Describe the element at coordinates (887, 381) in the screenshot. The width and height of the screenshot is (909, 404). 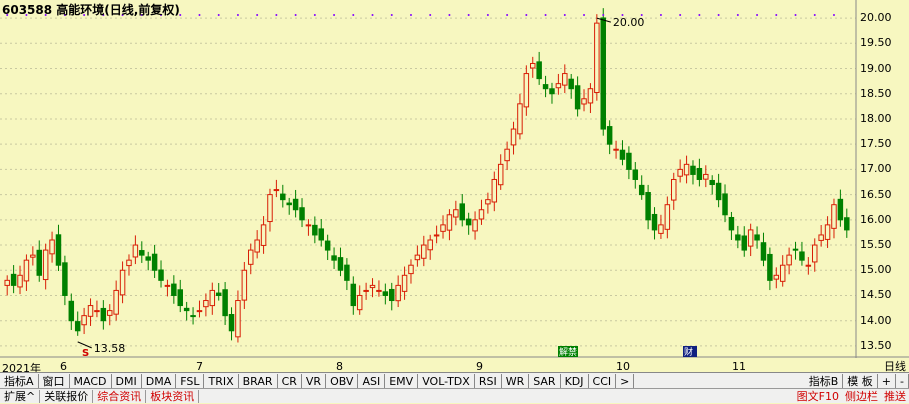
I see `tab-plus: +` at that location.